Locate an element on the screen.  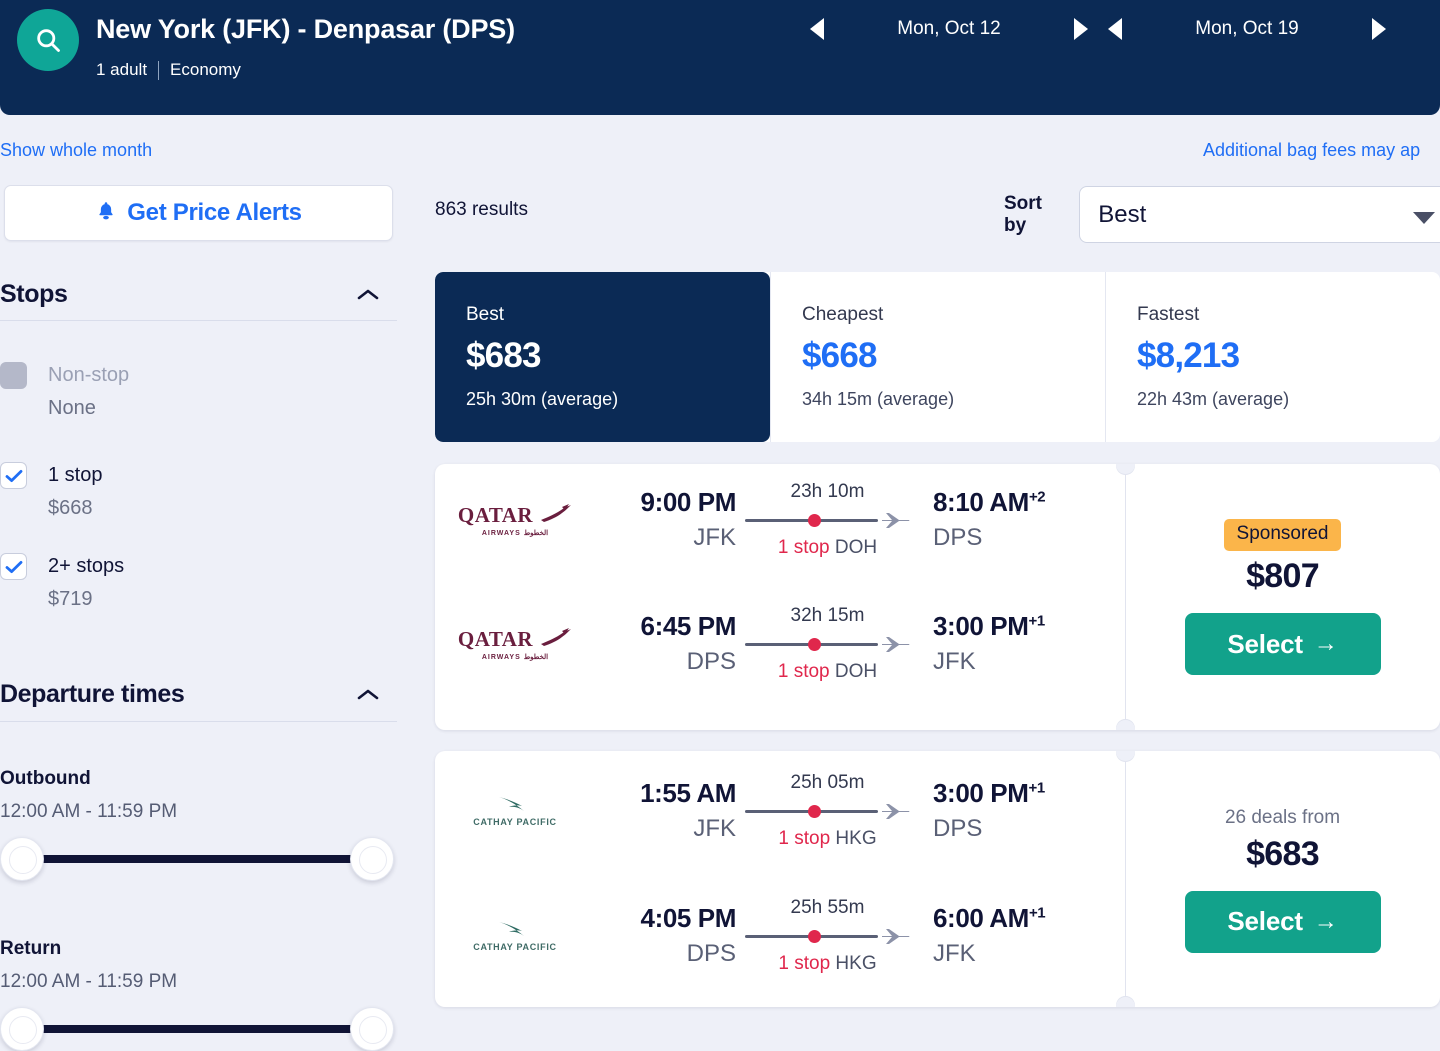
chevron-left-icon is located at coordinates (1115, 29).